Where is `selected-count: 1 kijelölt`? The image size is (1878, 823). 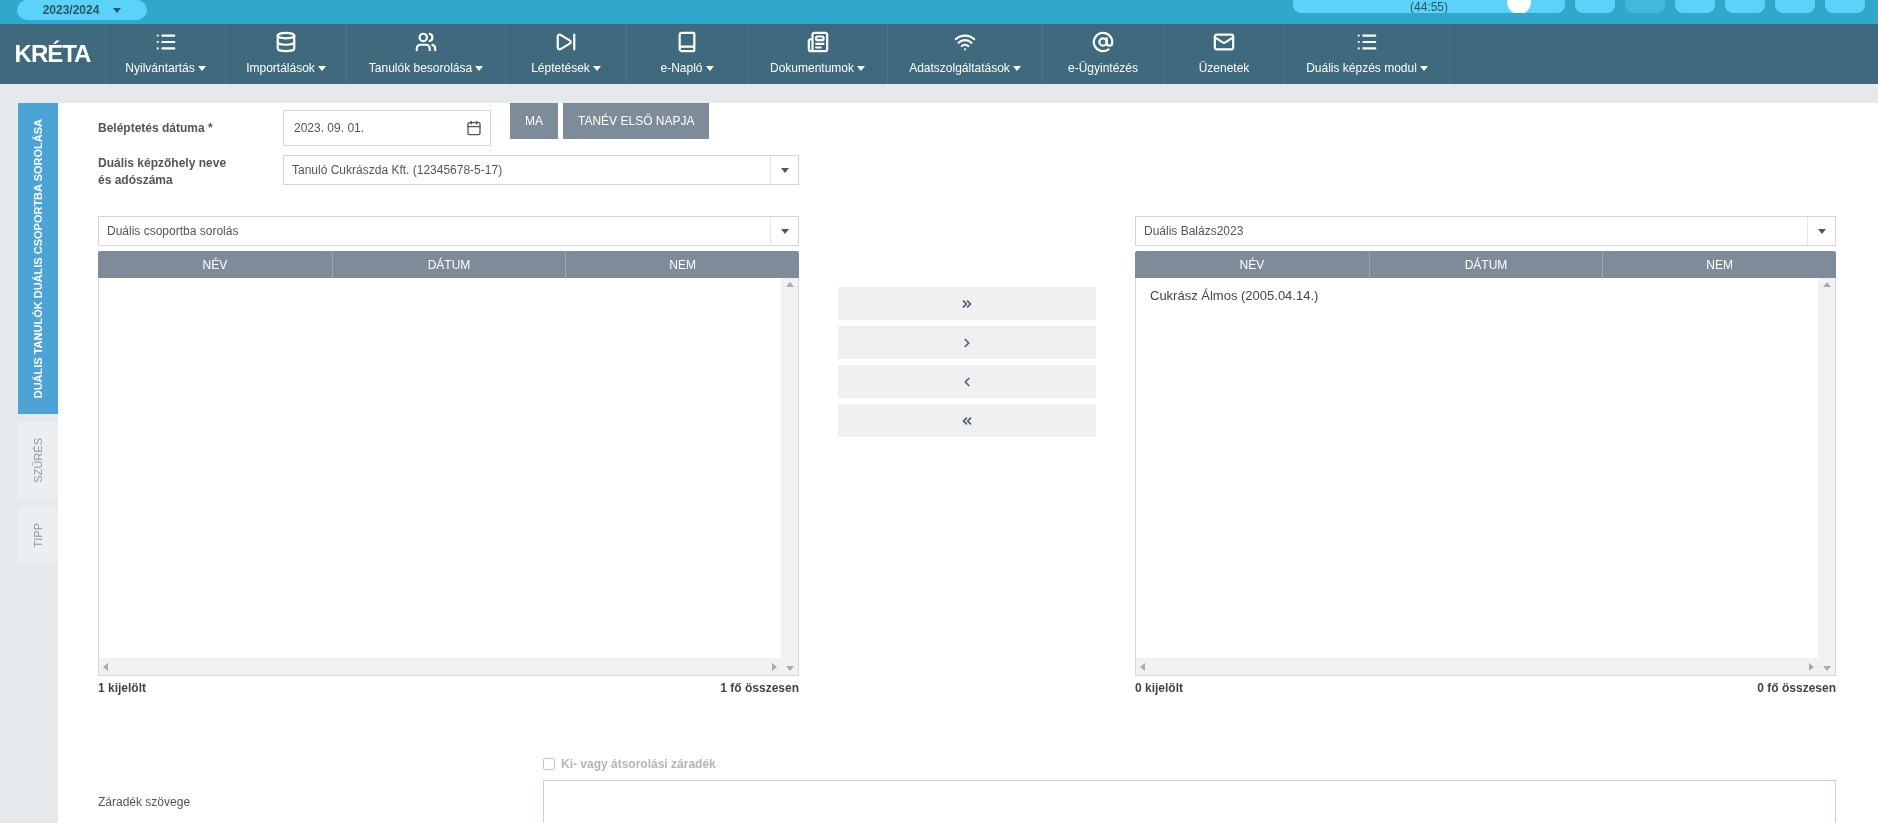 selected-count: 1 kijelölt is located at coordinates (122, 688).